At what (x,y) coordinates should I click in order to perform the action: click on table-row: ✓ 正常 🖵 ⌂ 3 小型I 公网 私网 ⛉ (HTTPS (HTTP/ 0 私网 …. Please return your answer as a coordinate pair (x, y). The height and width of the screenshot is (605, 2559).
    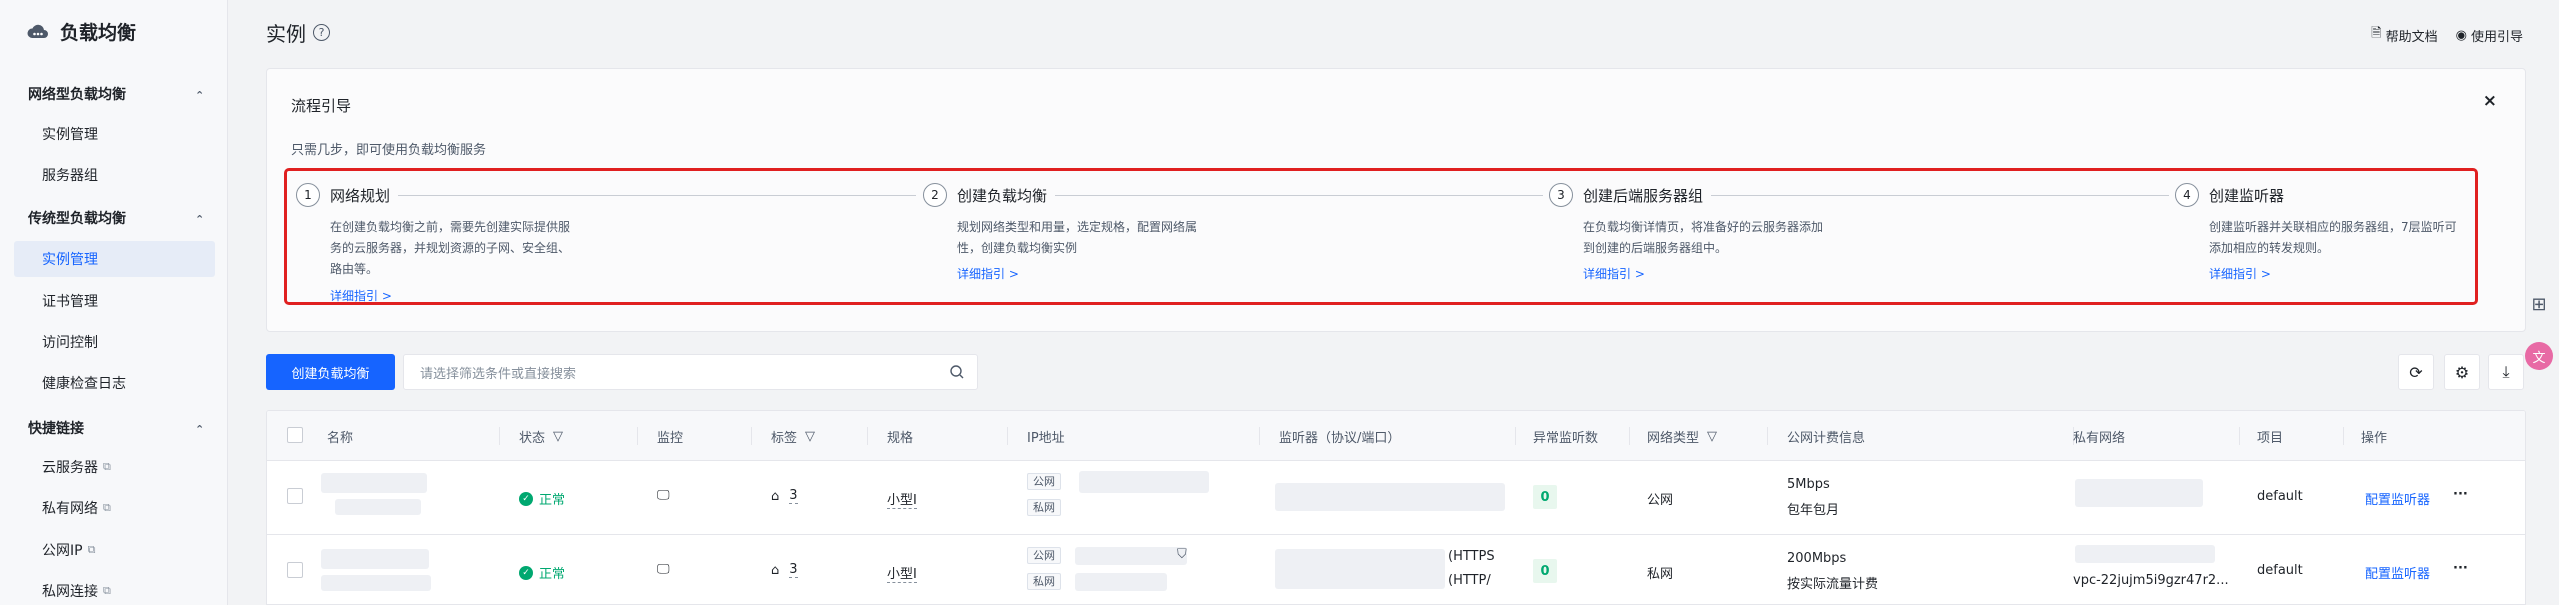
    Looking at the image, I should click on (1396, 569).